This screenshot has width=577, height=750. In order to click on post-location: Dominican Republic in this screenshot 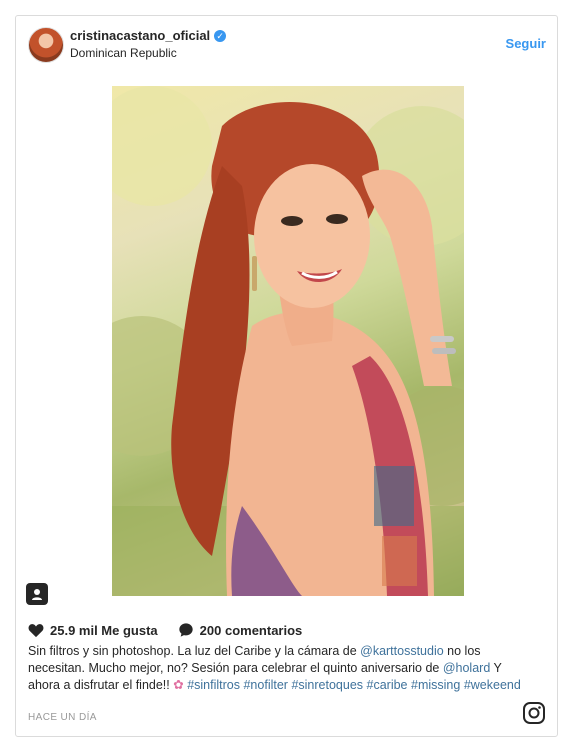, I will do `click(123, 53)`.